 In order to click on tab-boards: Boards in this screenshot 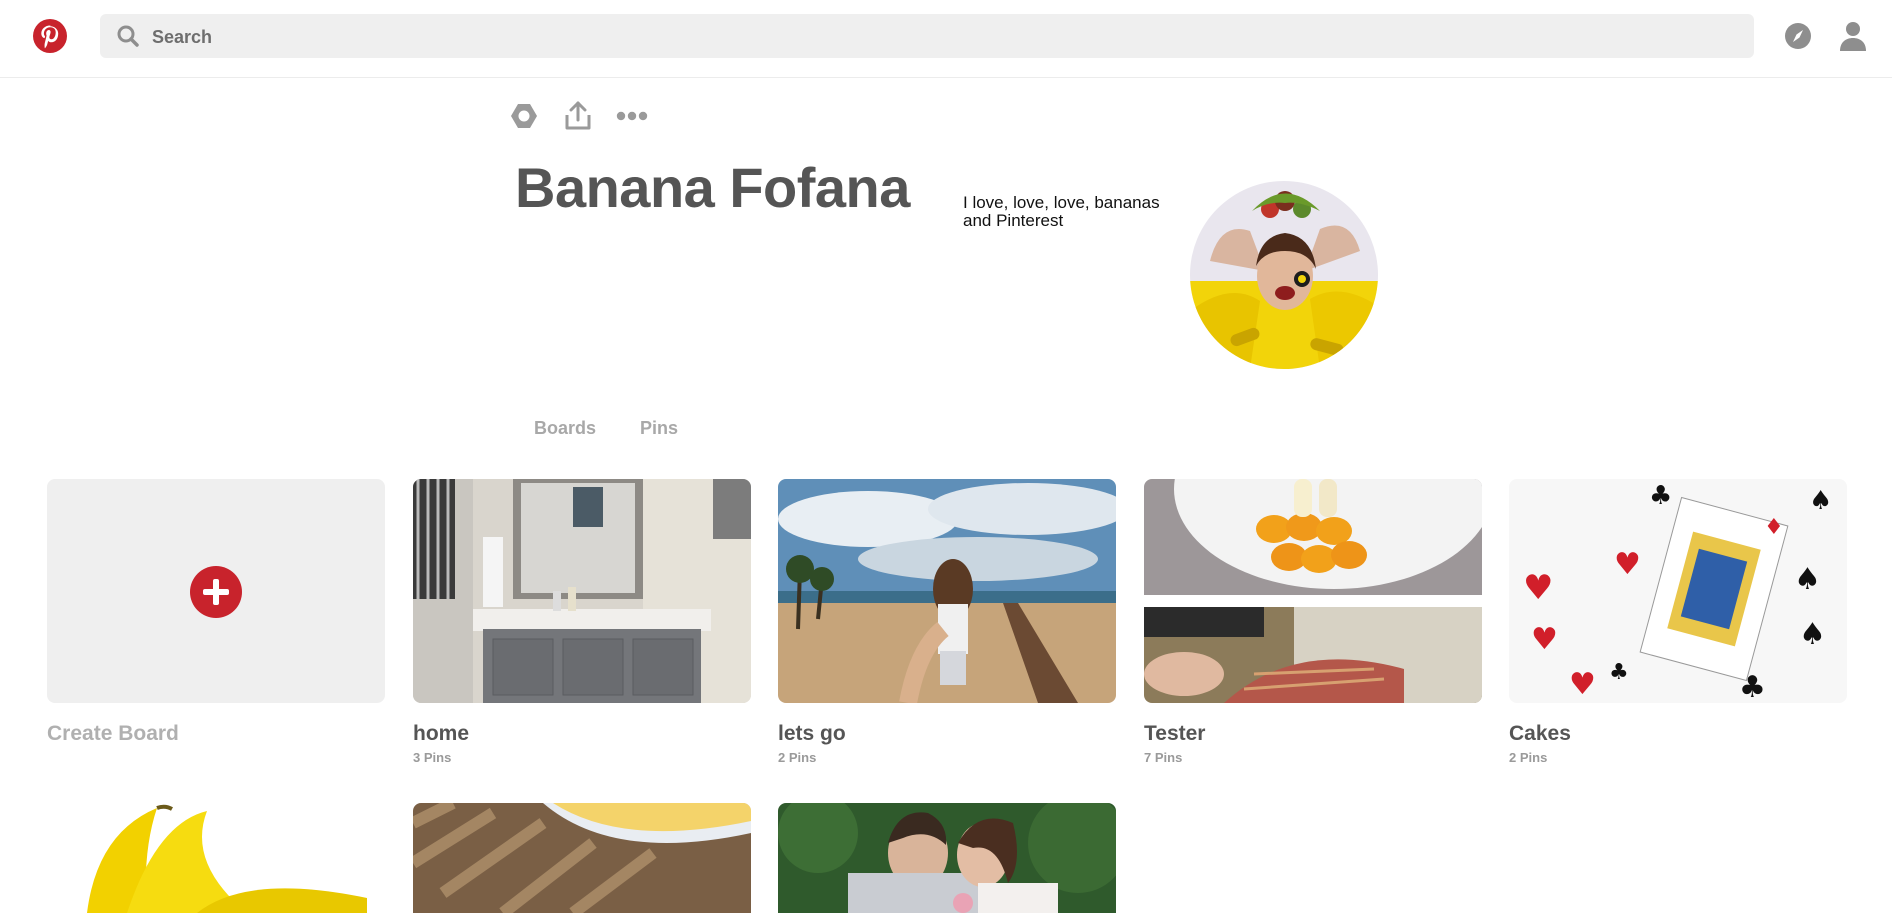, I will do `click(565, 428)`.